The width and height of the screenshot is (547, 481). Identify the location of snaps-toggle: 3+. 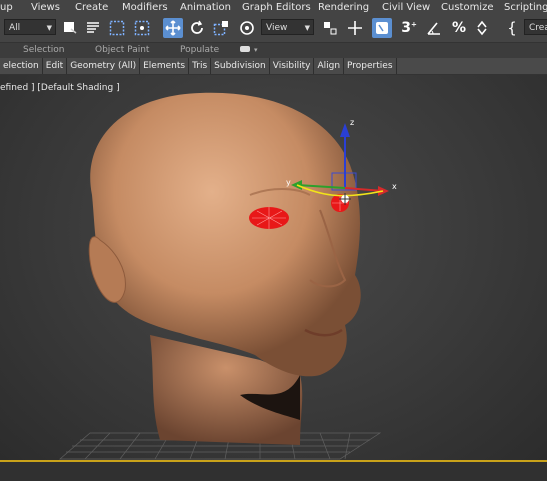
(409, 28).